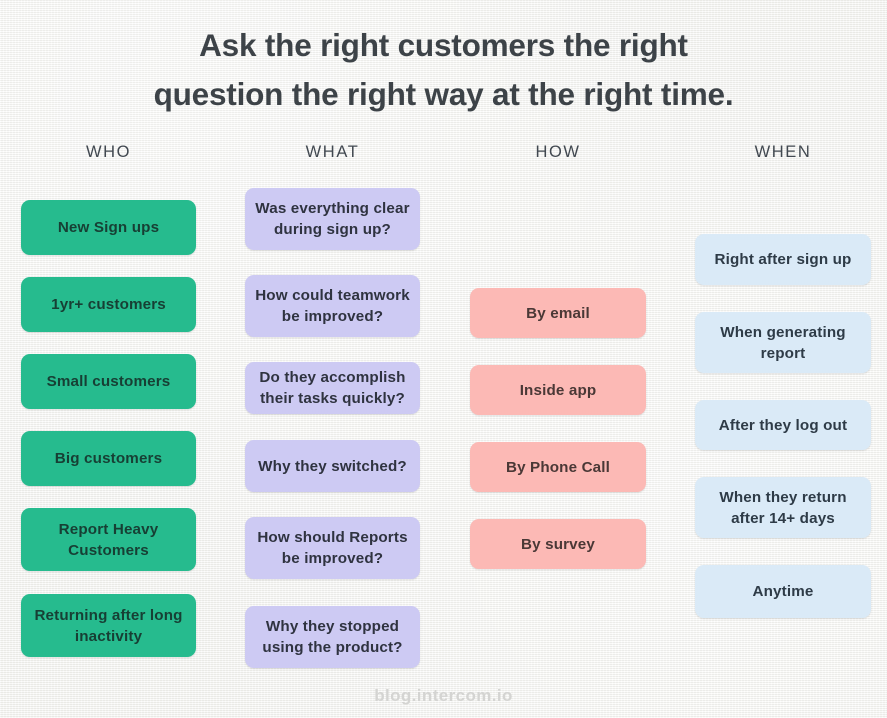  I want to click on card-label: Why they switched?, so click(332, 466).